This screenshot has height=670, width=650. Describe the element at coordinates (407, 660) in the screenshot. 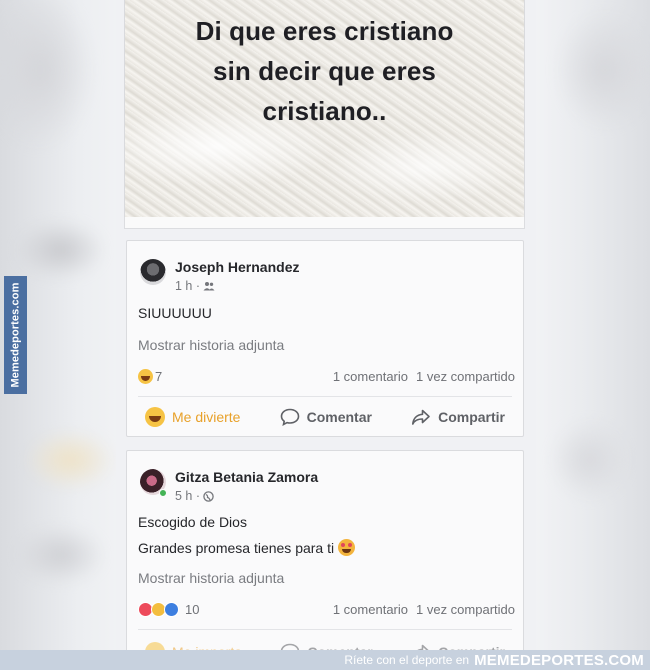

I see `watermark-tagline: Ríete con el deporte en` at that location.